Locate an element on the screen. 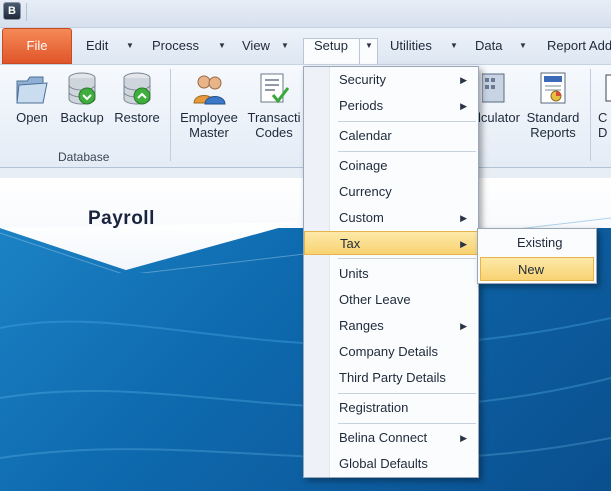  existing-label: Existing is located at coordinates (540, 242).